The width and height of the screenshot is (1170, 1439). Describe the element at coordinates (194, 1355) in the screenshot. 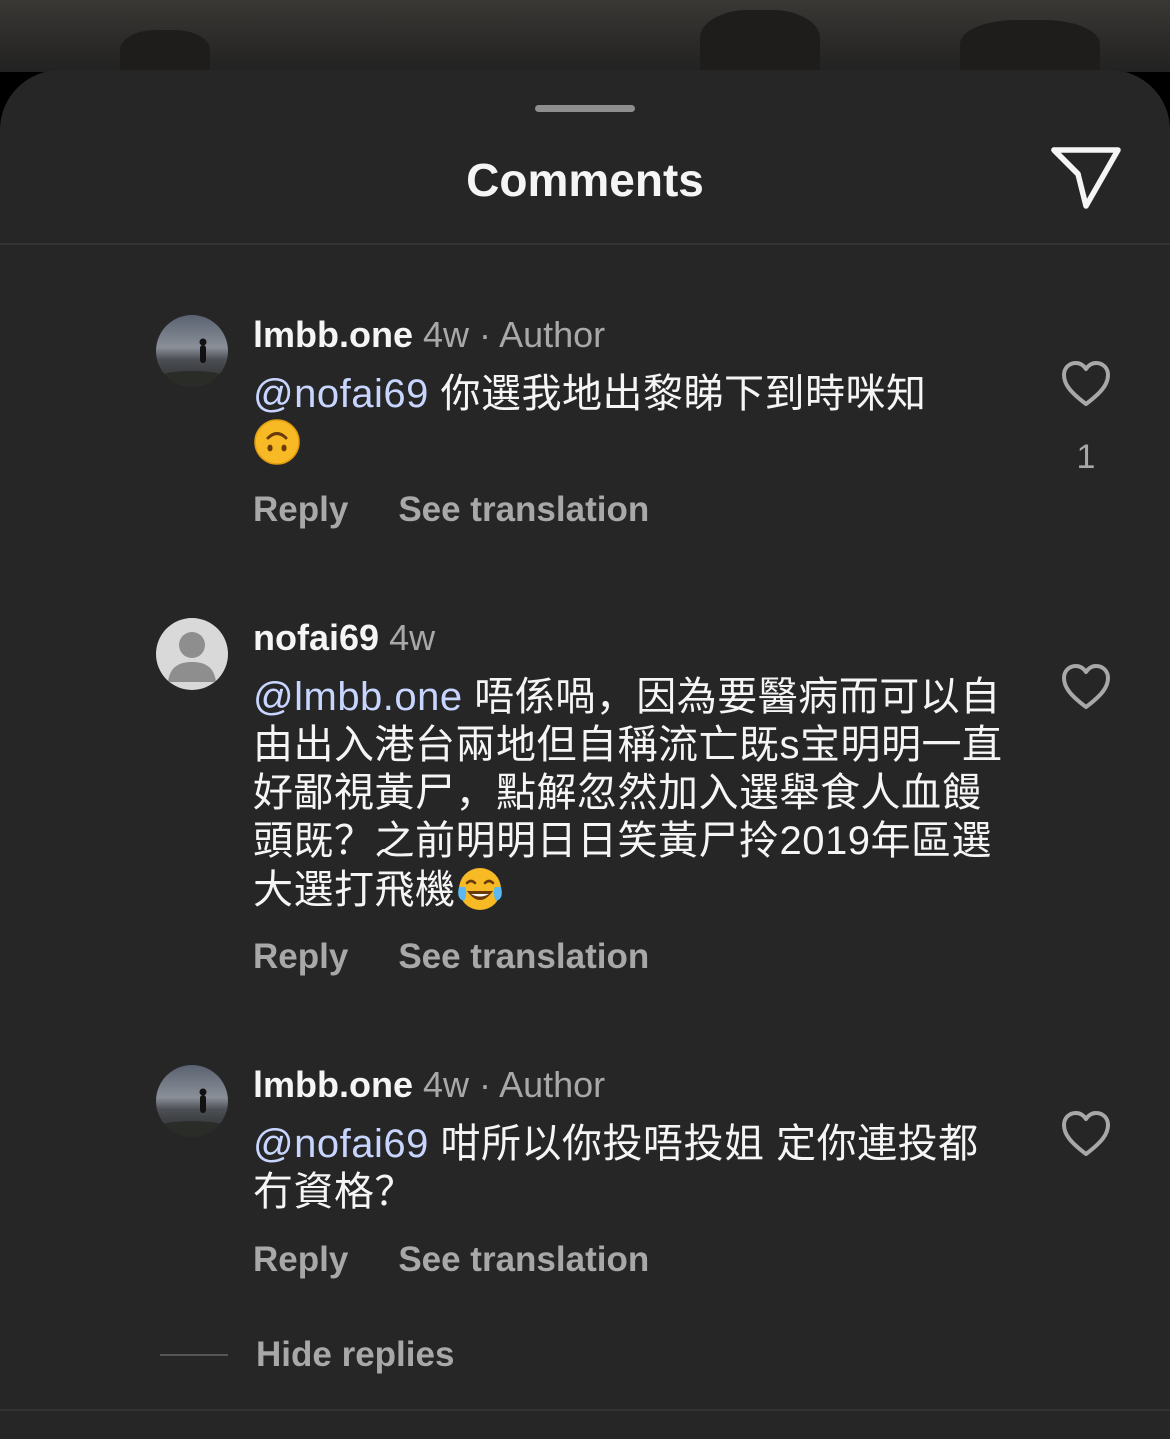

I see `hide-replies-line` at that location.